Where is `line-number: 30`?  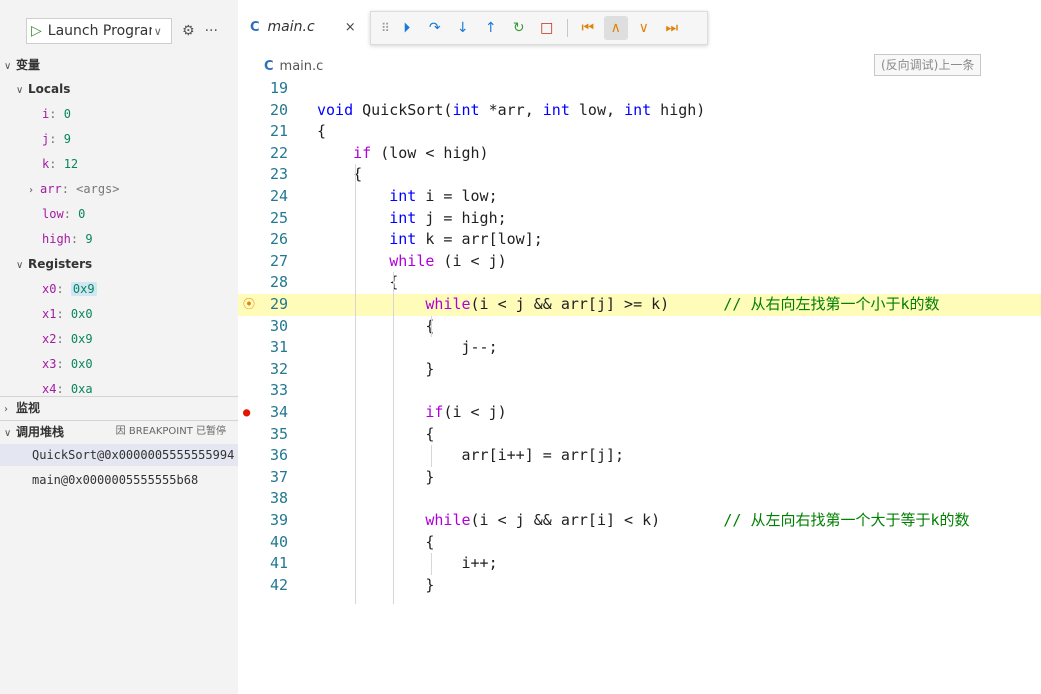 line-number: 30 is located at coordinates (278, 325).